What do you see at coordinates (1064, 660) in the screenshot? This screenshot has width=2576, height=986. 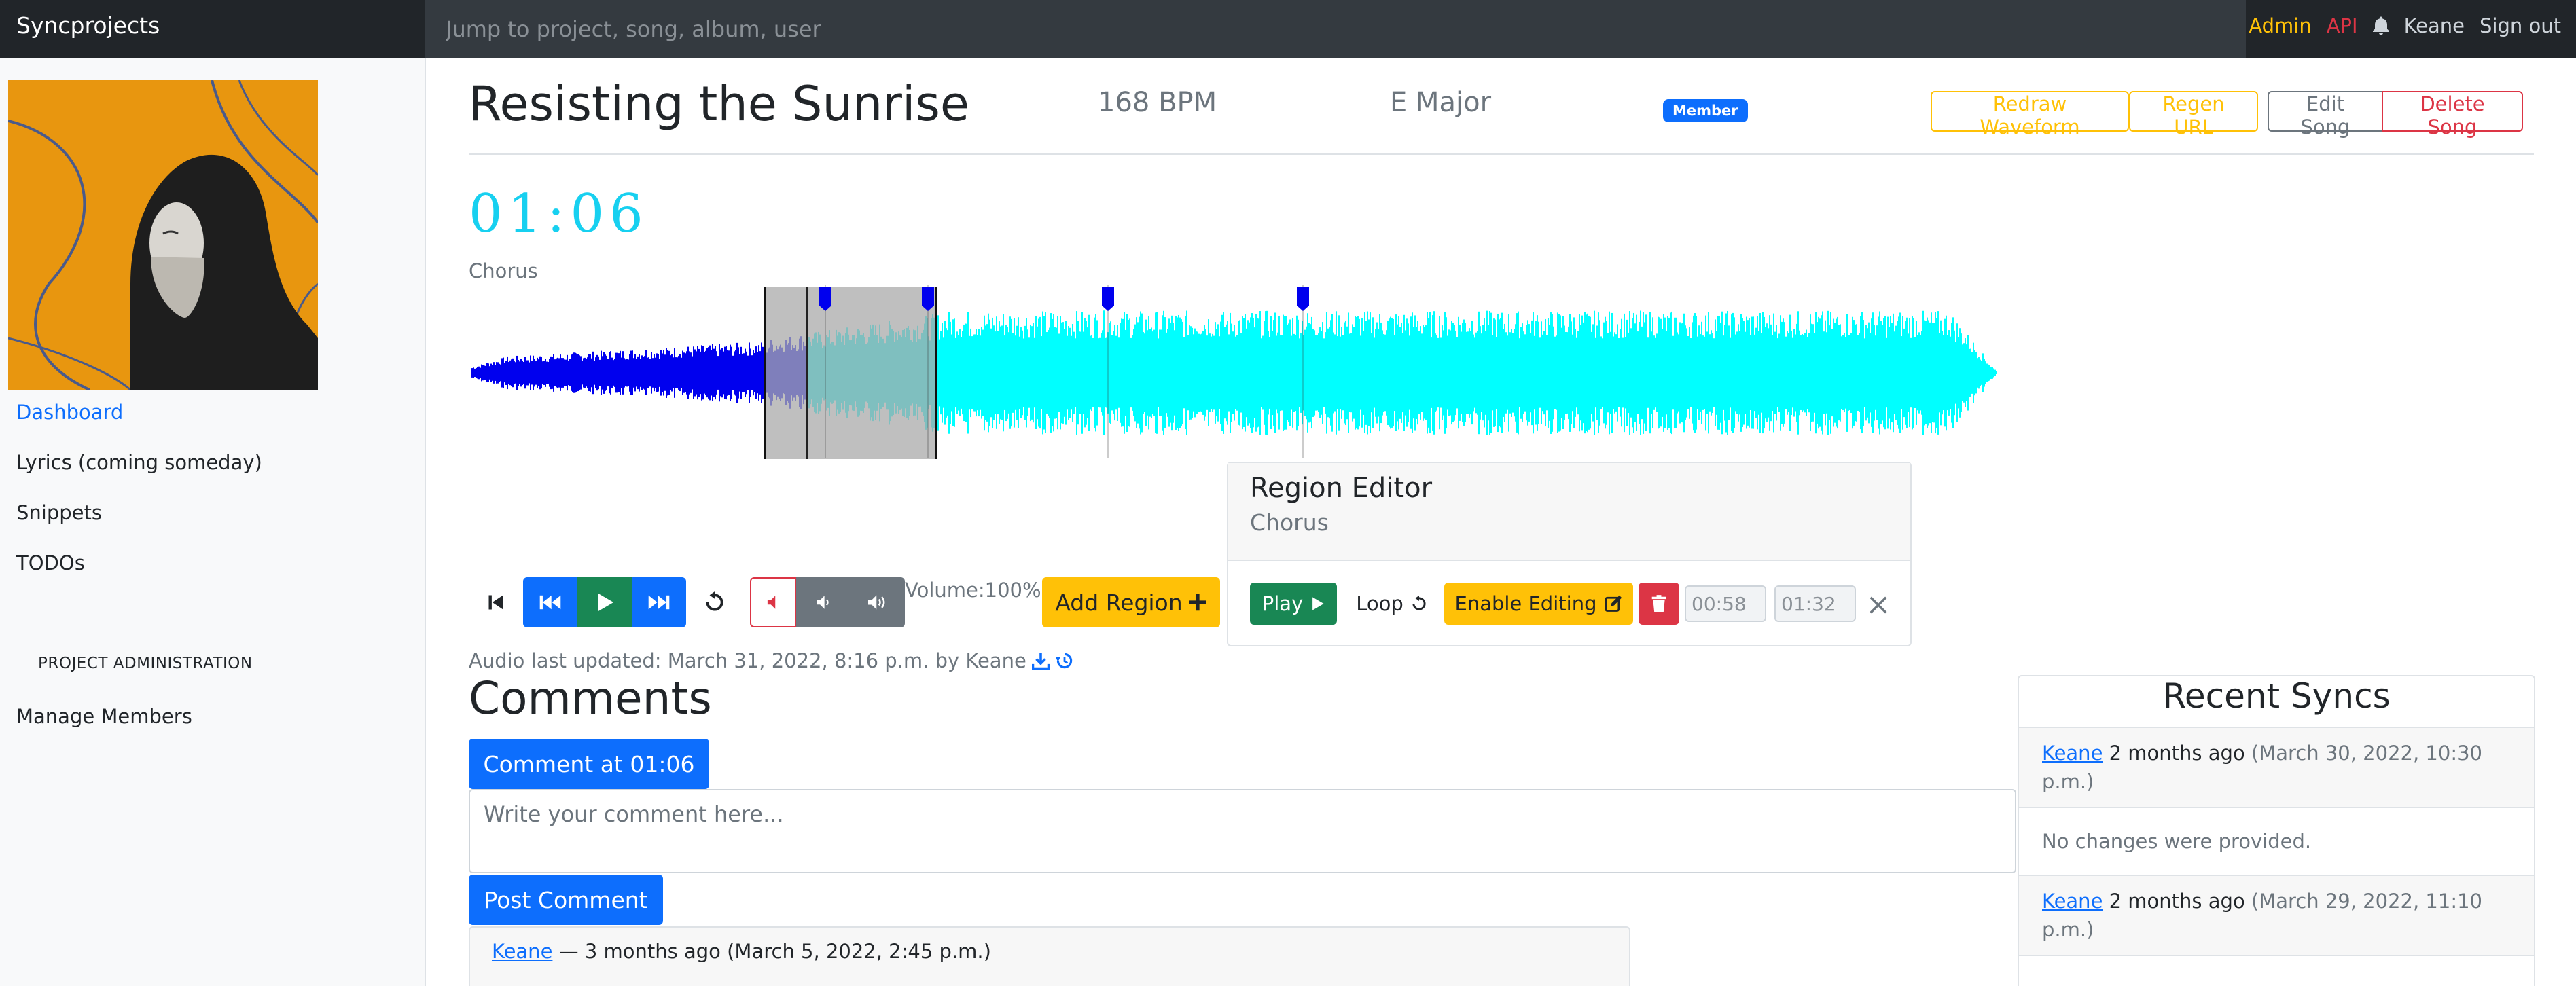 I see `history-icon` at bounding box center [1064, 660].